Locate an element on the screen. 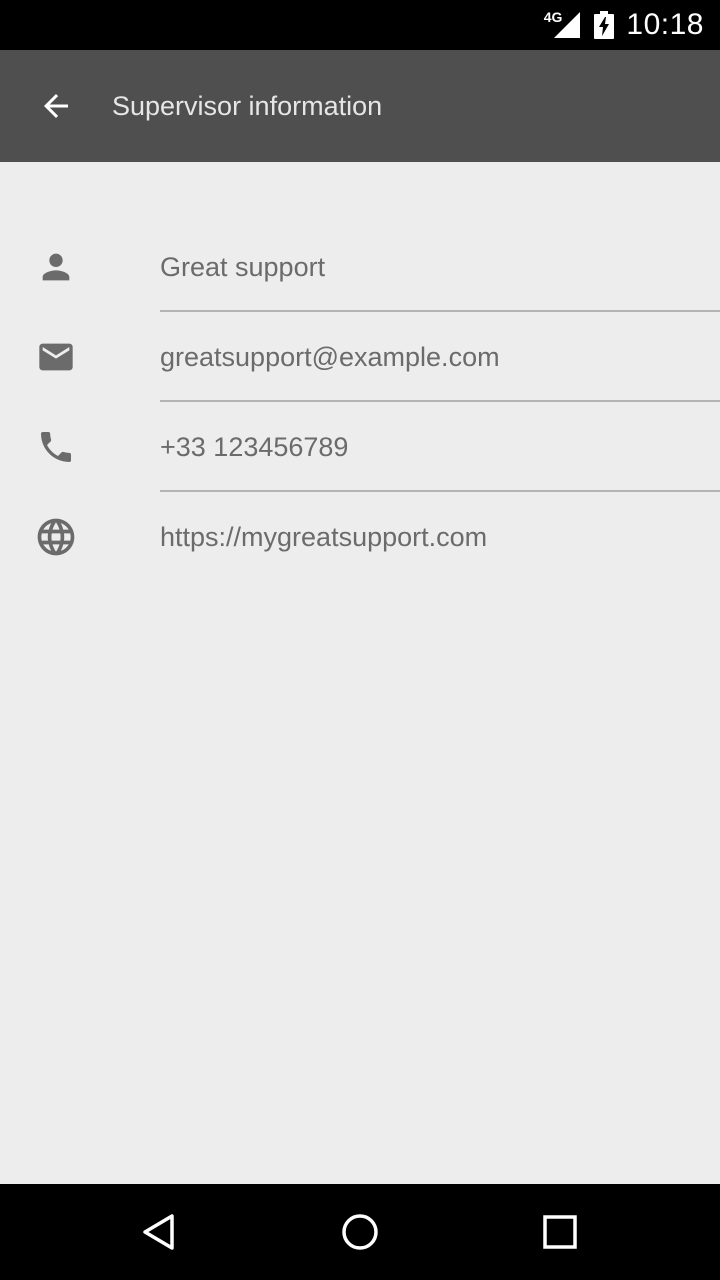 This screenshot has height=1280, width=720. supervisor-name: Great support is located at coordinates (243, 267).